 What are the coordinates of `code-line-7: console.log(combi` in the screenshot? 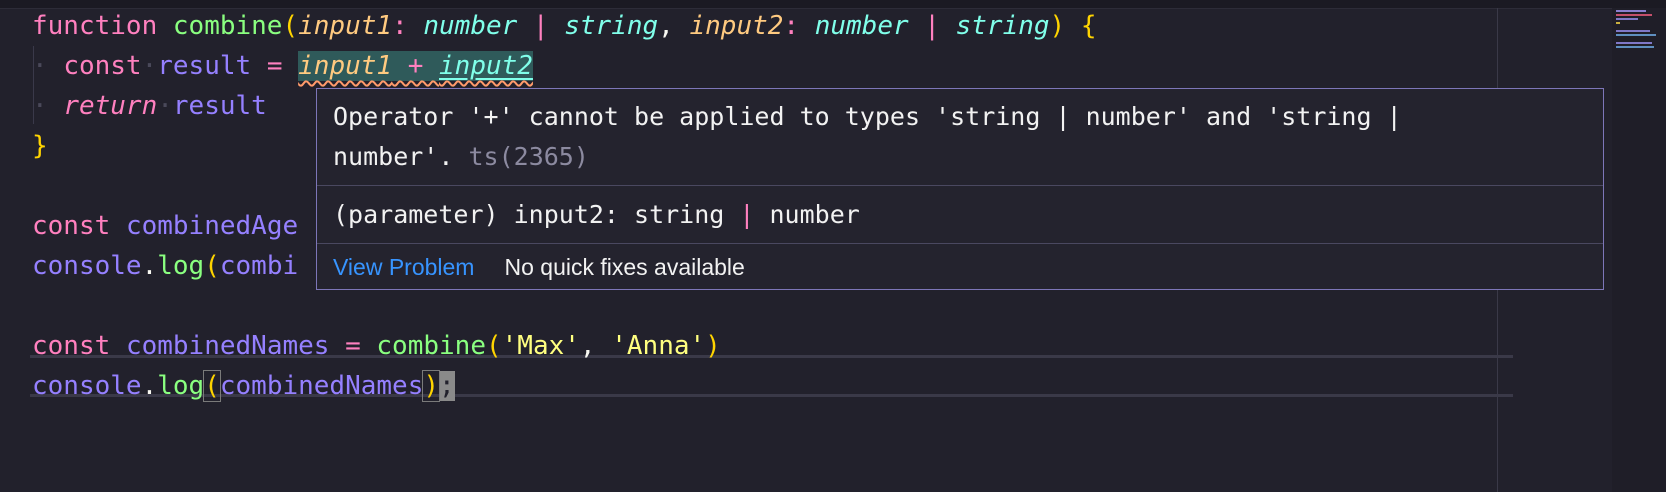 It's located at (165, 266).